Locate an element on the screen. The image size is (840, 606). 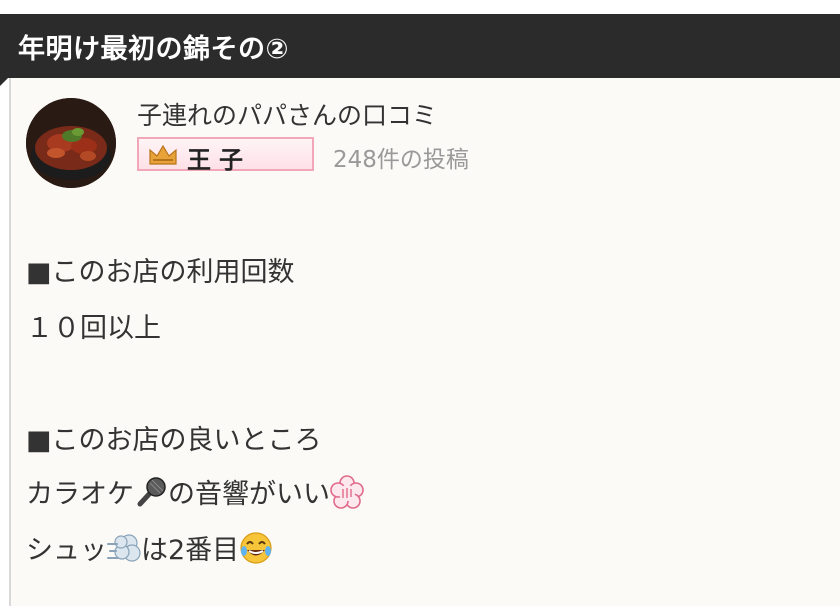
microphone-icon is located at coordinates (151, 491).